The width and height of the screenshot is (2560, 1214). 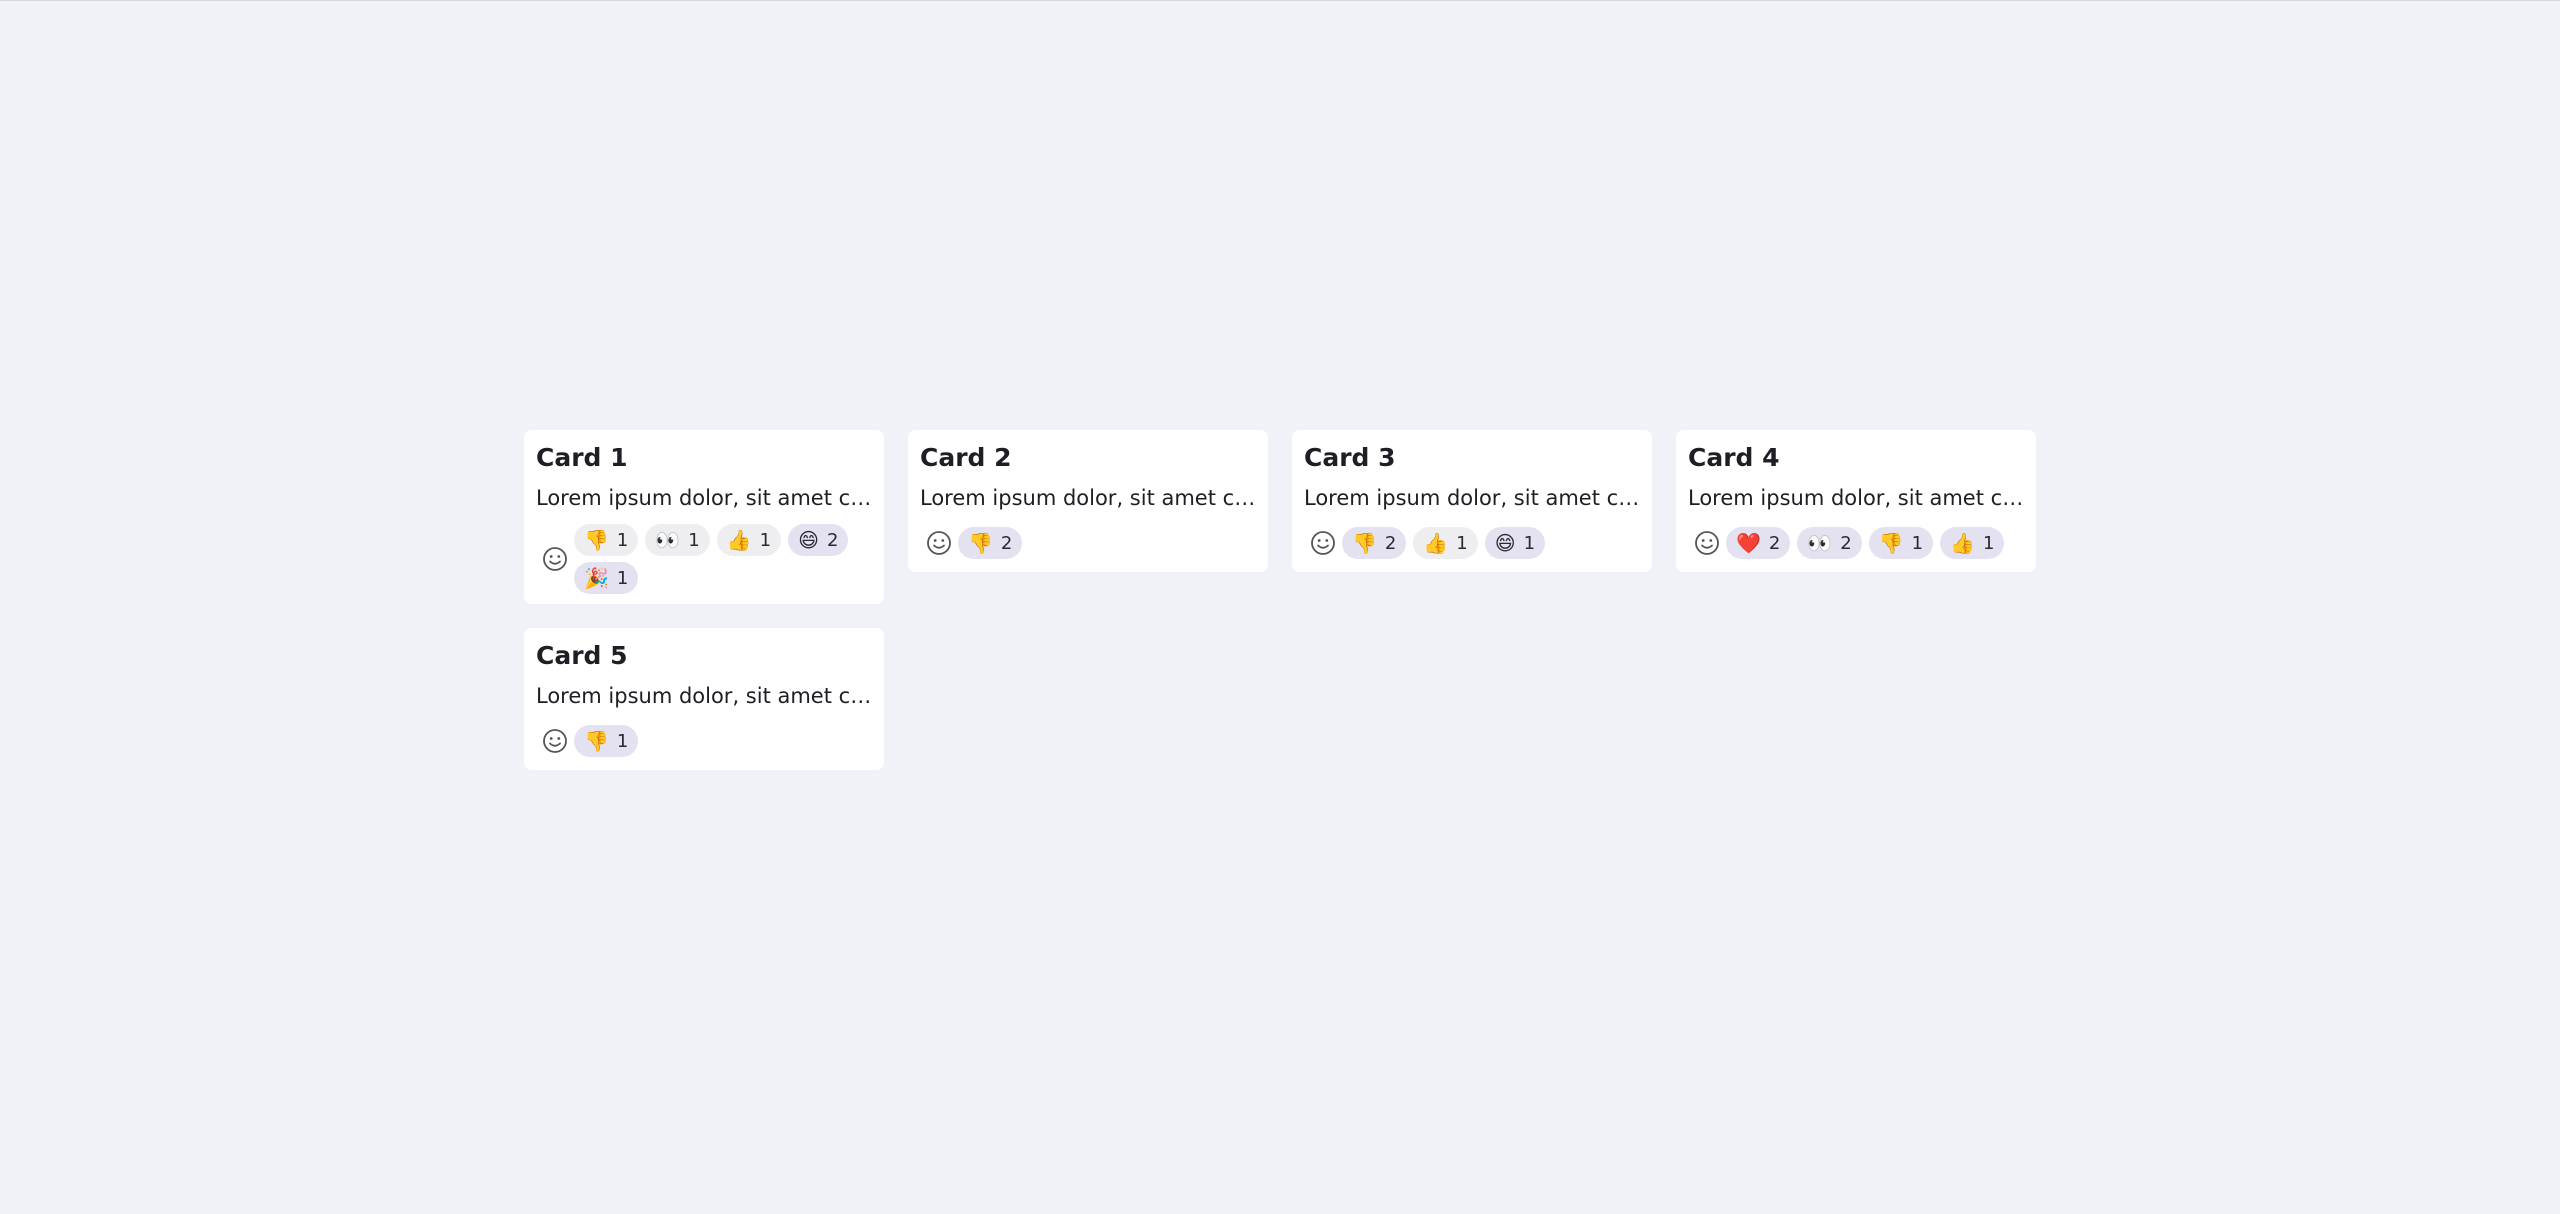 I want to click on reaction-chip: ❤️ 2, so click(x=1758, y=543).